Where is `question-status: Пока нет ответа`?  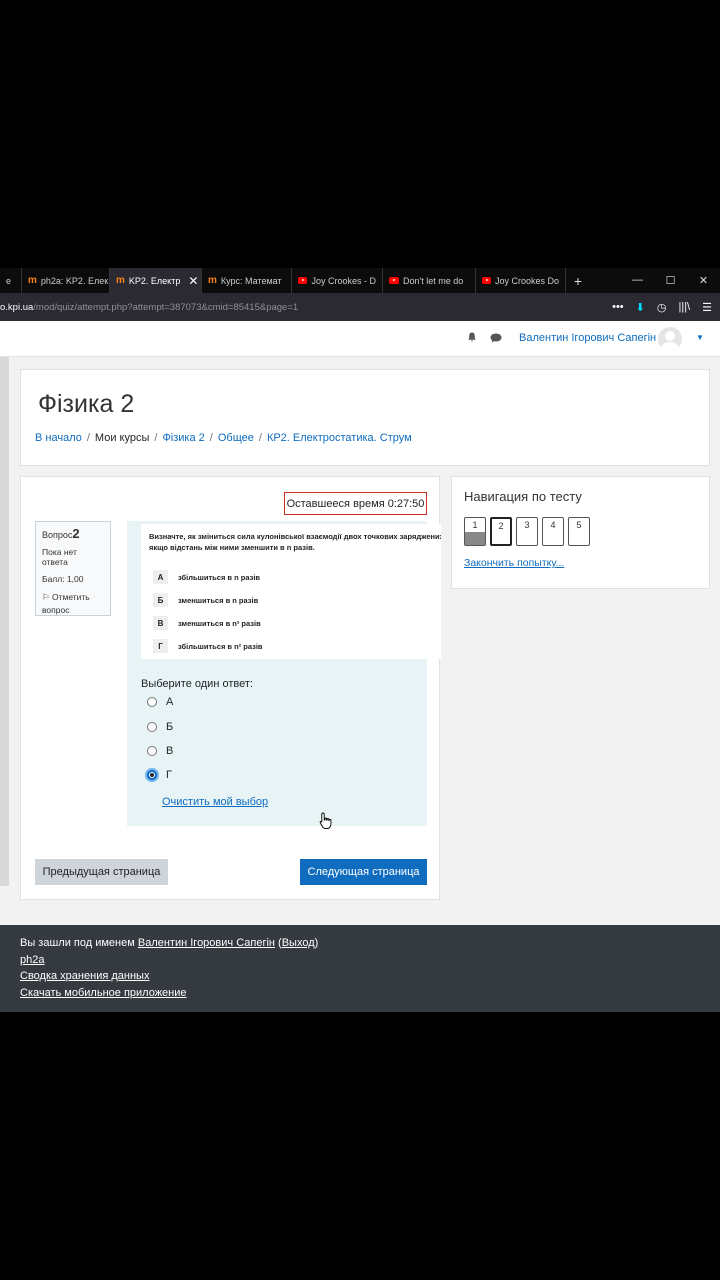
question-status: Пока нет ответа is located at coordinates (59, 557).